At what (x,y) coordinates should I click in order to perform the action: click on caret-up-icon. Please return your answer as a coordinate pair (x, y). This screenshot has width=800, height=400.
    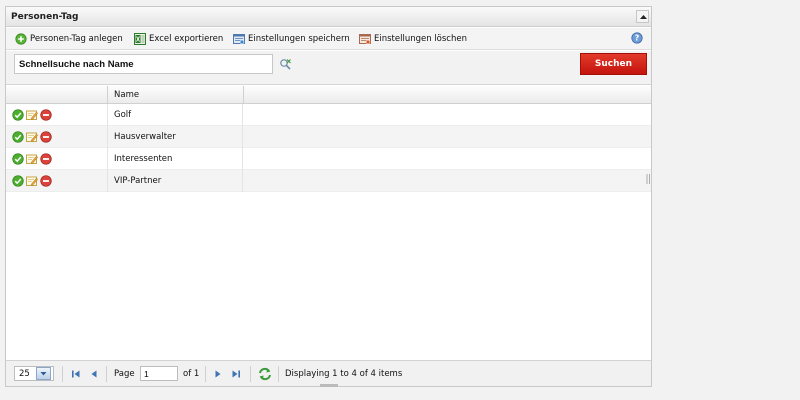
    Looking at the image, I should click on (643, 17).